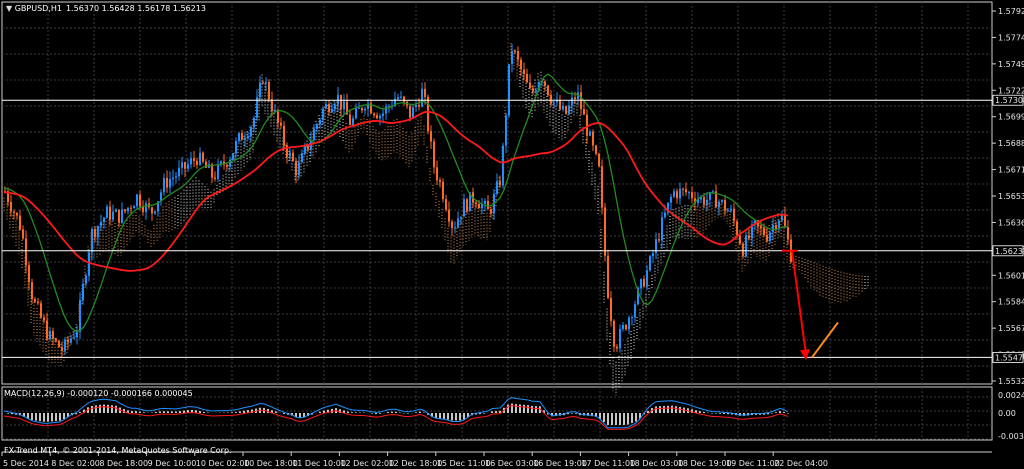  What do you see at coordinates (1011, 170) in the screenshot?
I see `price-tick-label: 1.56710` at bounding box center [1011, 170].